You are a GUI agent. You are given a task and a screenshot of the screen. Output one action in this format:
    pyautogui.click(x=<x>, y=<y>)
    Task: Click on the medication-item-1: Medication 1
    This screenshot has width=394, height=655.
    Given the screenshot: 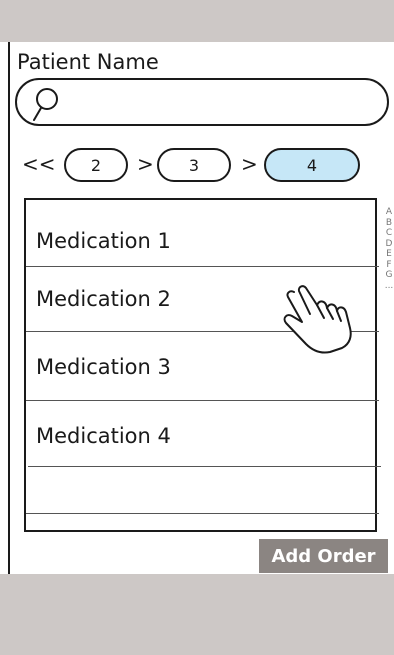 What is the action you would take?
    pyautogui.click(x=200, y=241)
    